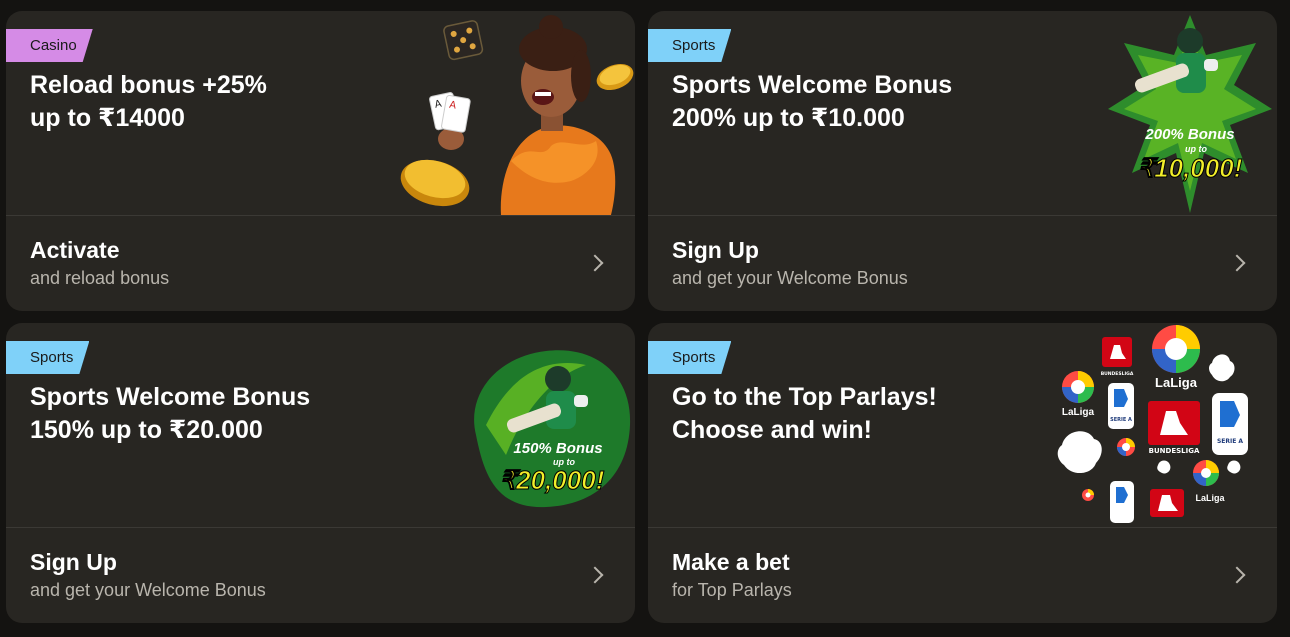 Image resolution: width=1290 pixels, height=637 pixels. I want to click on promo-title-line1: Reload bonus +25%, so click(148, 85).